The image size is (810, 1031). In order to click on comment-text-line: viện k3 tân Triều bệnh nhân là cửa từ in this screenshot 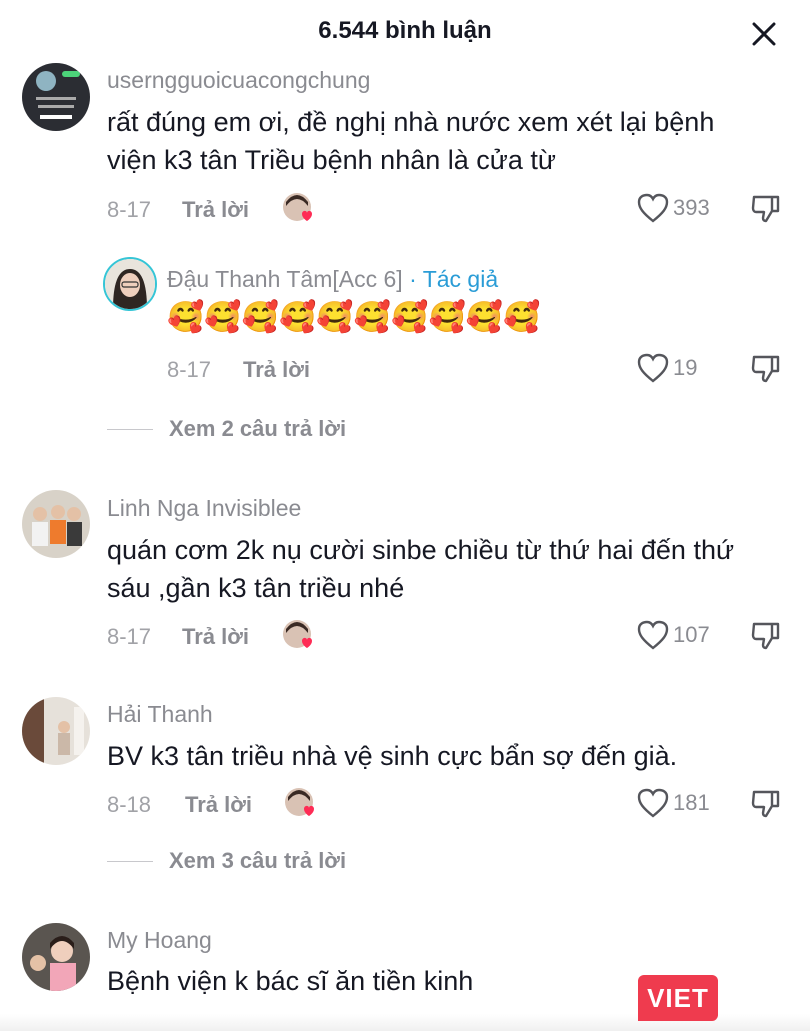, I will do `click(331, 160)`.